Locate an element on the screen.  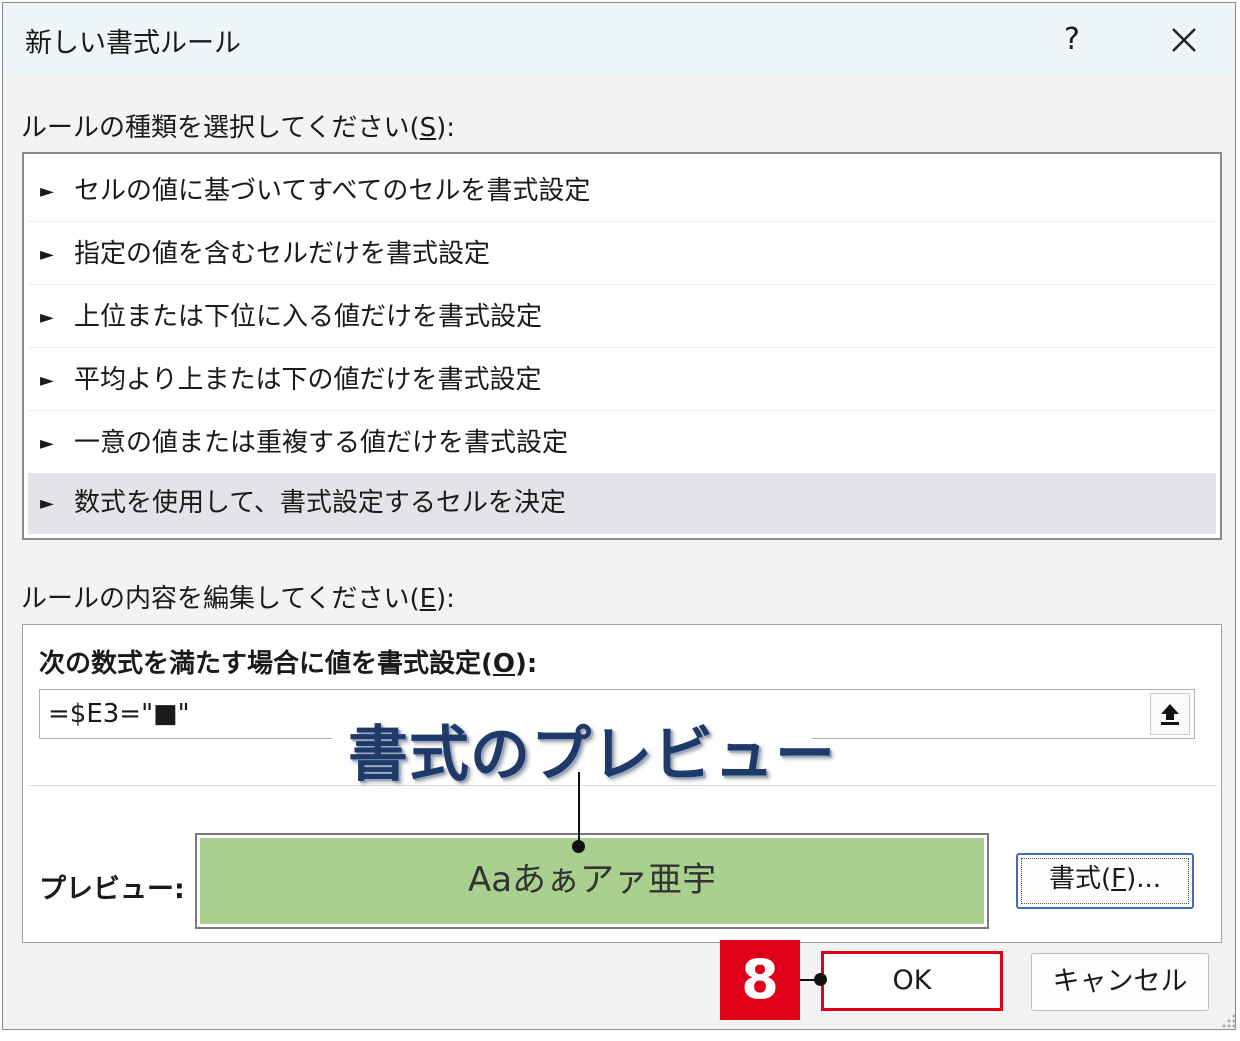
preview-frame: Aaあぁアァ亜宇 is located at coordinates (592, 881).